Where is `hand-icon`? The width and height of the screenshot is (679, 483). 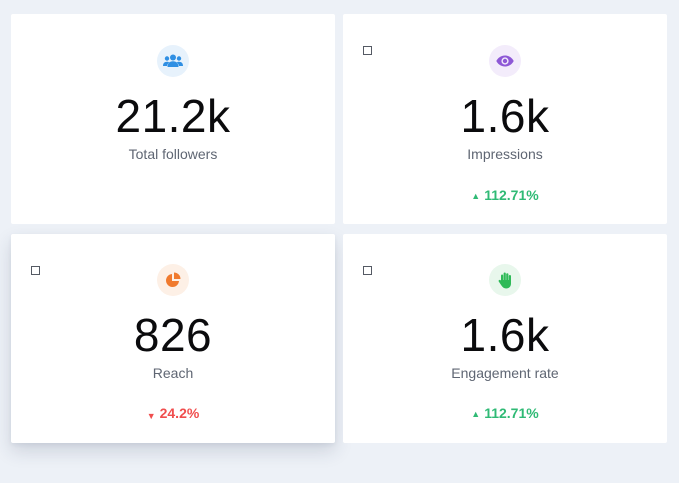 hand-icon is located at coordinates (505, 280).